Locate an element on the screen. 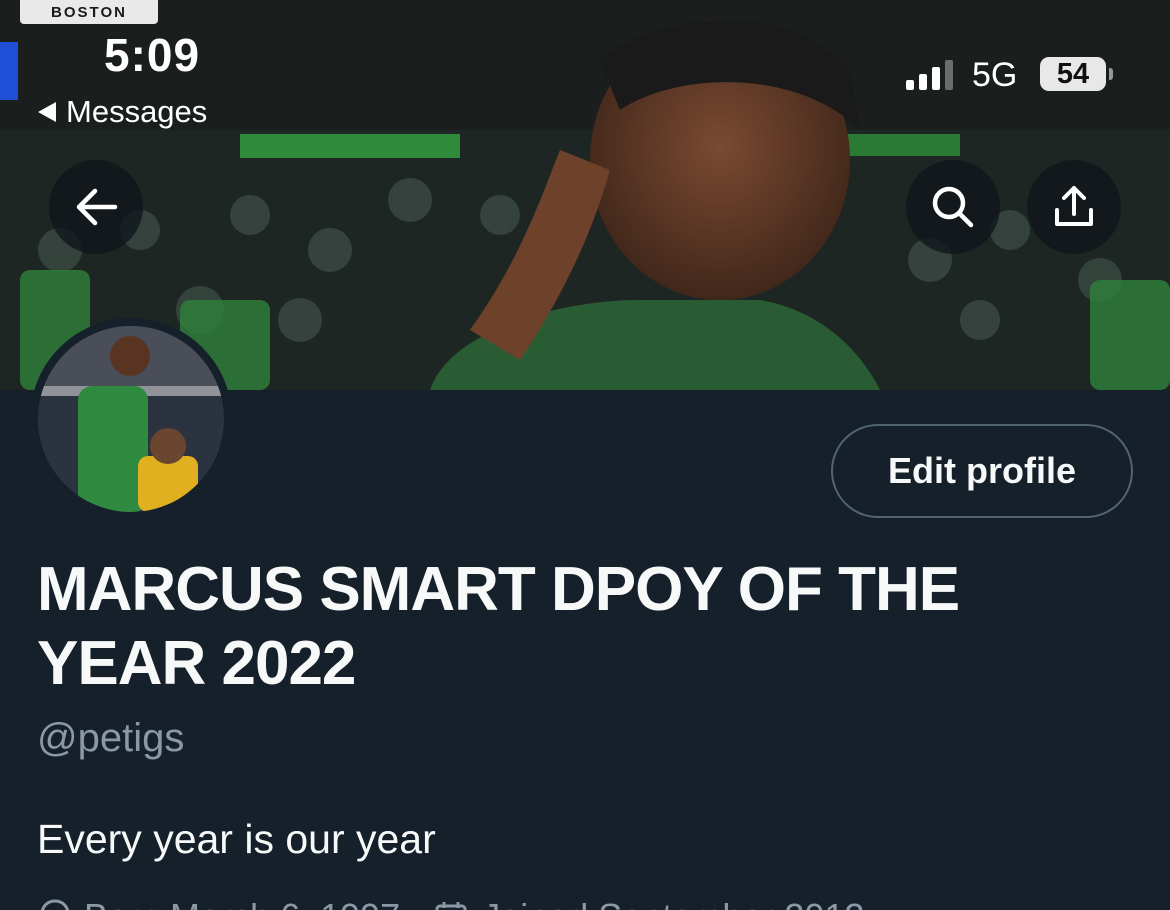  edit-profile-button: Edit profile is located at coordinates (982, 471).